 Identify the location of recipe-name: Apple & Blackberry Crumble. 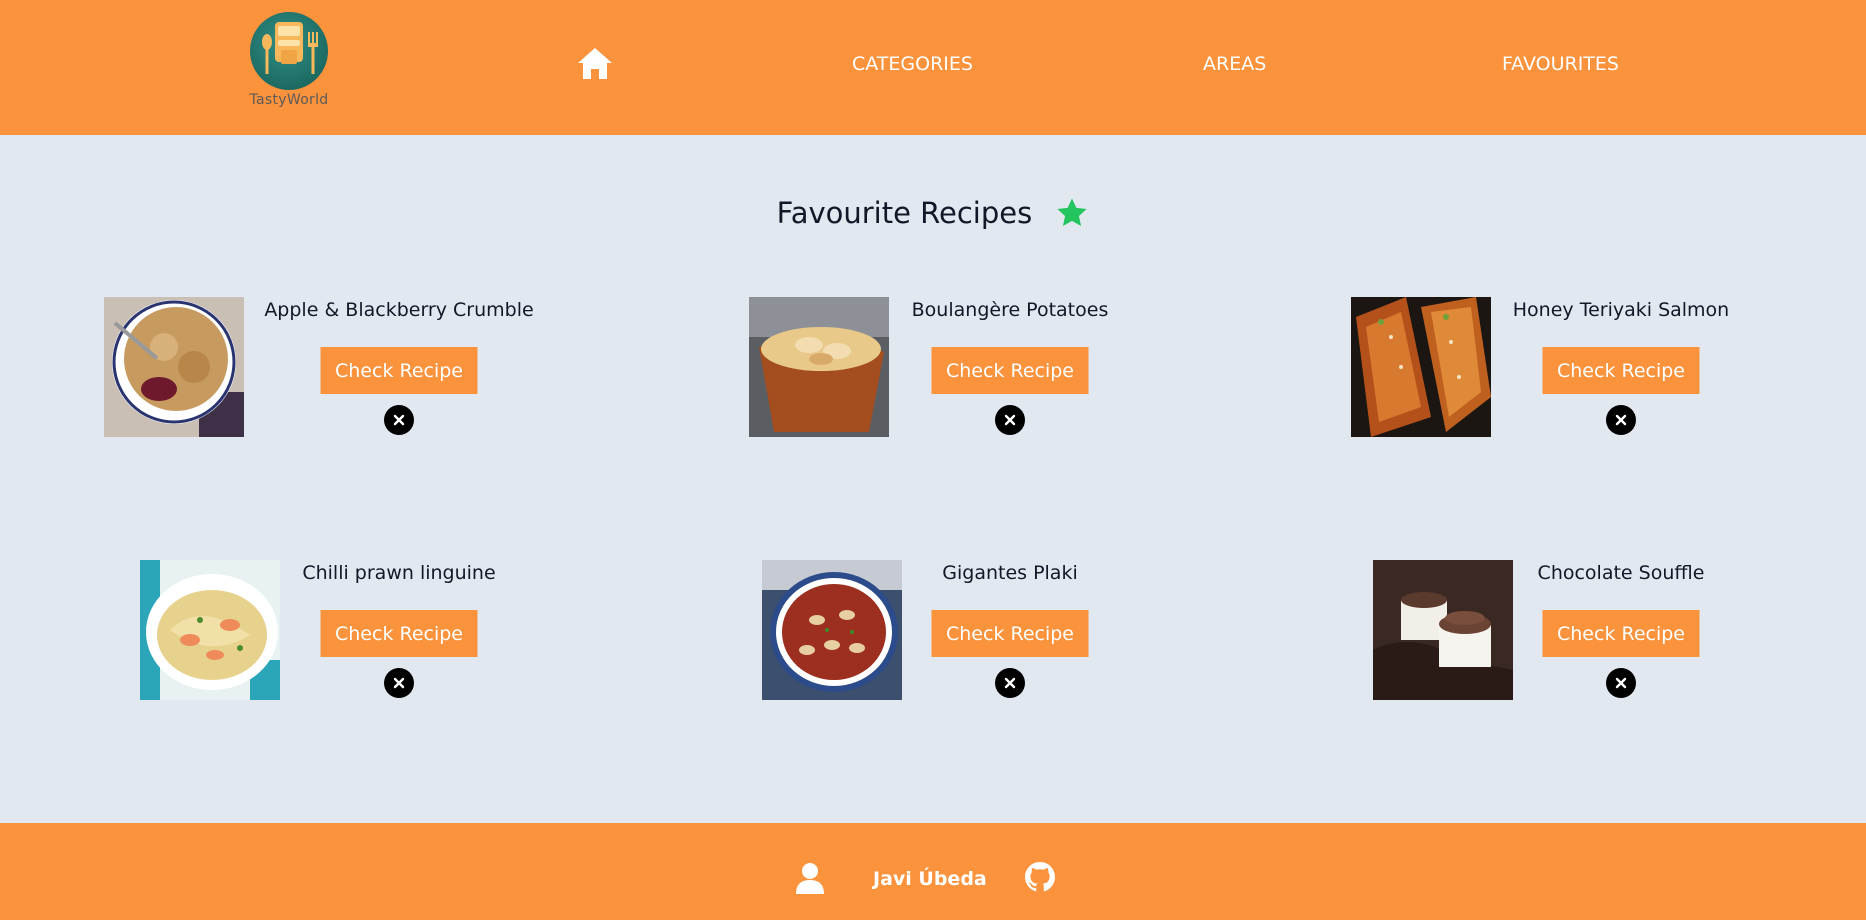
(399, 310).